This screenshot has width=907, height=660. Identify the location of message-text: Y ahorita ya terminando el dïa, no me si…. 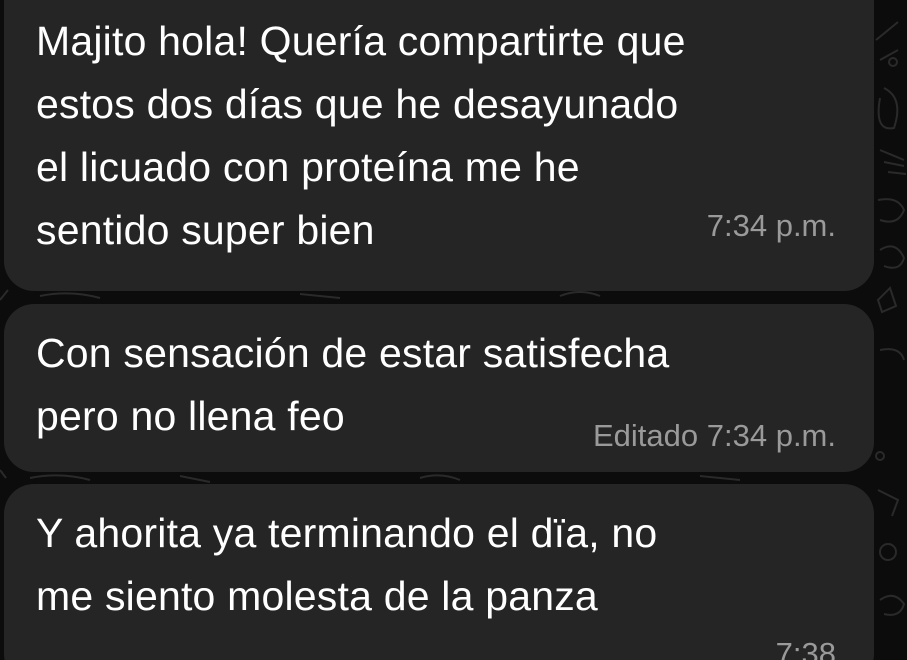
(347, 564).